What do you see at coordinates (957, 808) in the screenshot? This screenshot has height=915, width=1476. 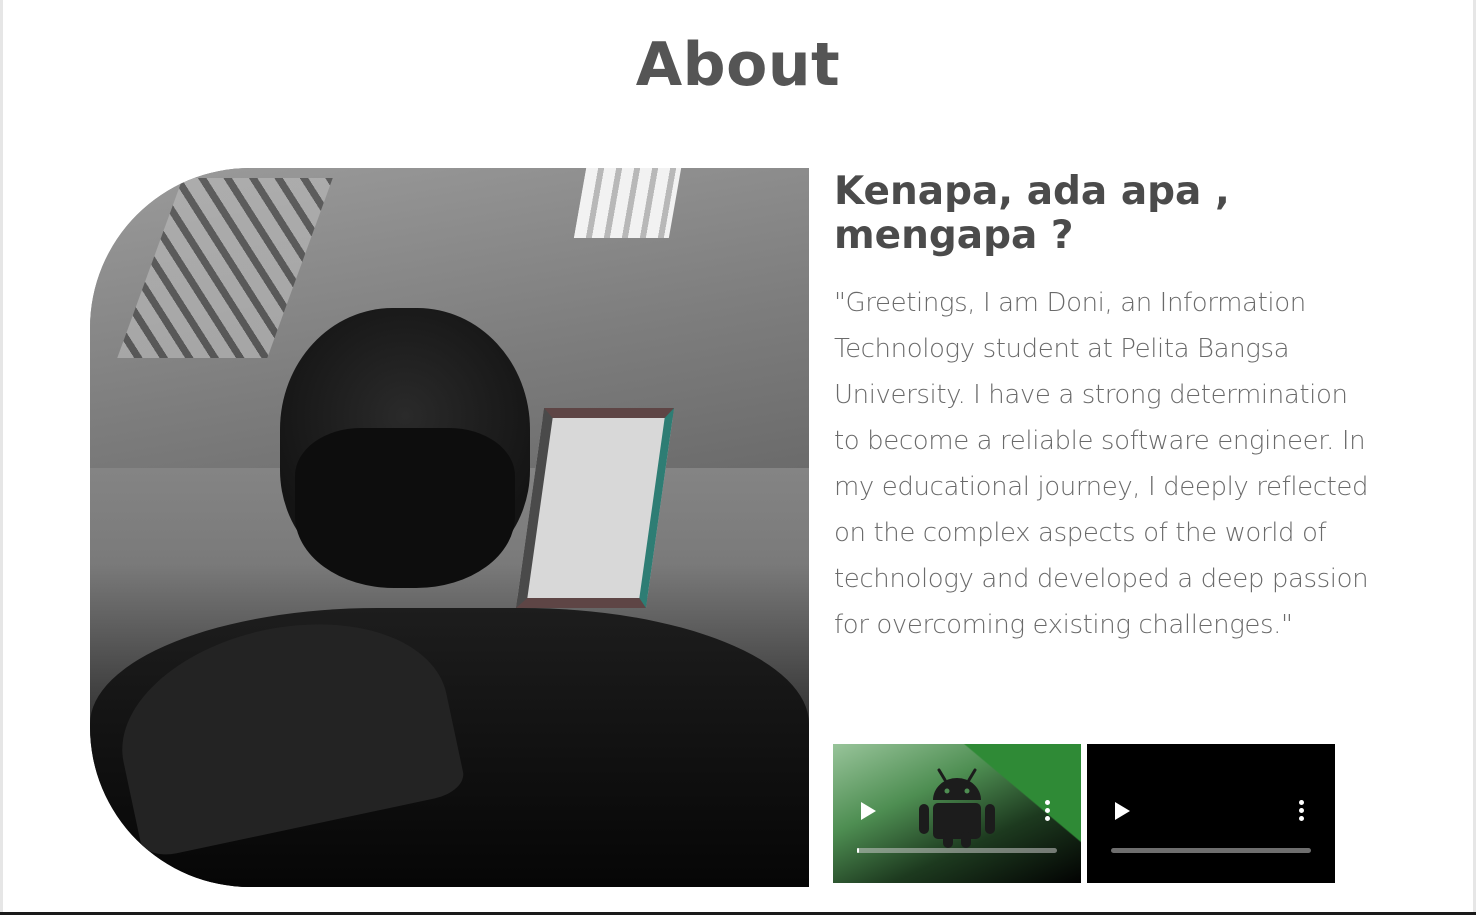 I see `android-icon` at bounding box center [957, 808].